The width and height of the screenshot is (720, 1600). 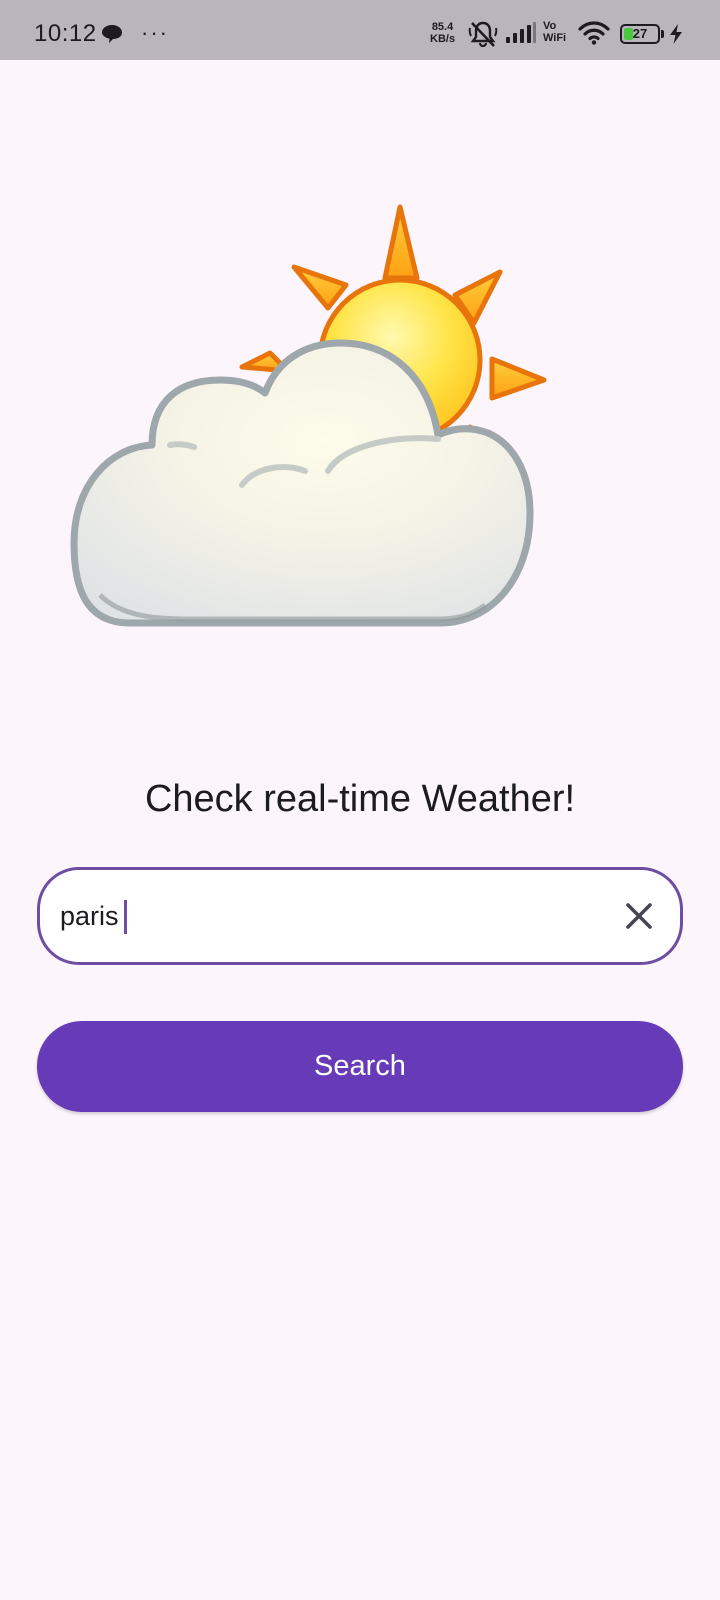 What do you see at coordinates (360, 1066) in the screenshot?
I see `search-button: Search` at bounding box center [360, 1066].